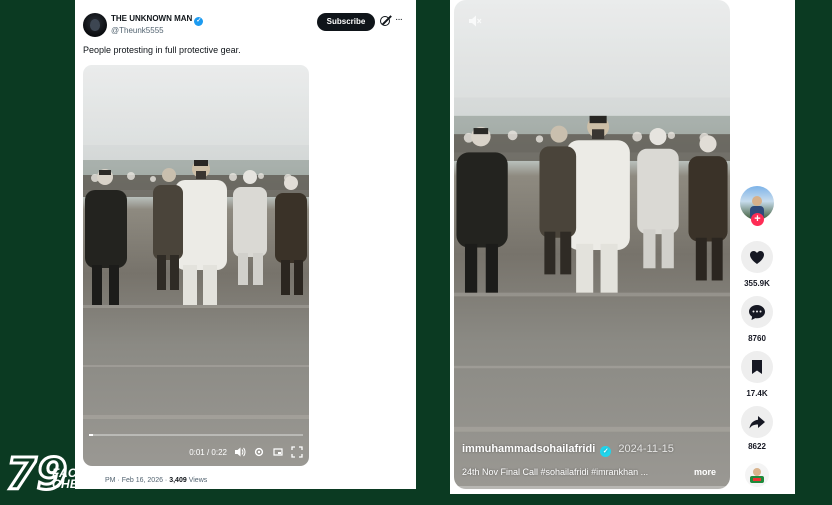  What do you see at coordinates (151, 18) in the screenshot?
I see `author-name: THE UNKNOWN MAN` at bounding box center [151, 18].